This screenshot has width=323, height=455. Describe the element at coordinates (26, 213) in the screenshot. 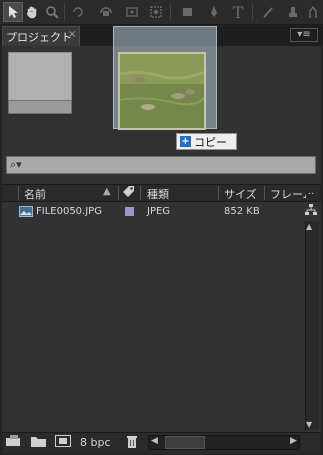

I see `image-file-icon` at that location.